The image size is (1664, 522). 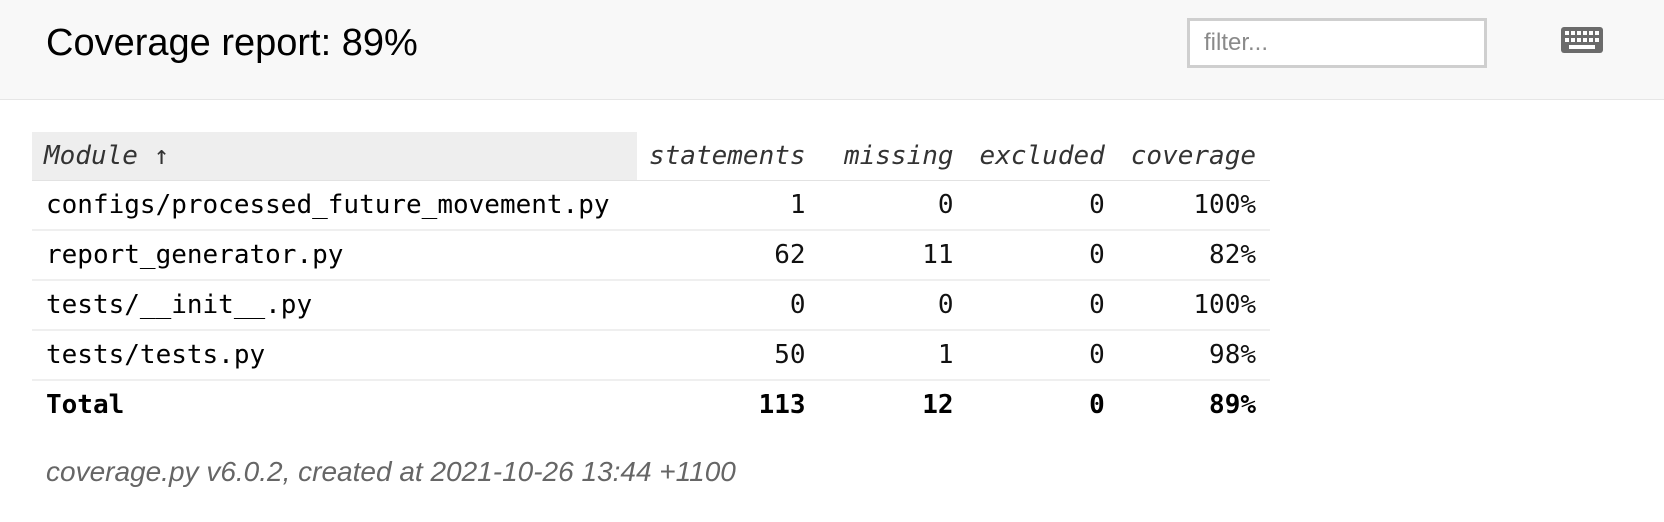 I want to click on module-link: report_generator.py, so click(x=194, y=255).